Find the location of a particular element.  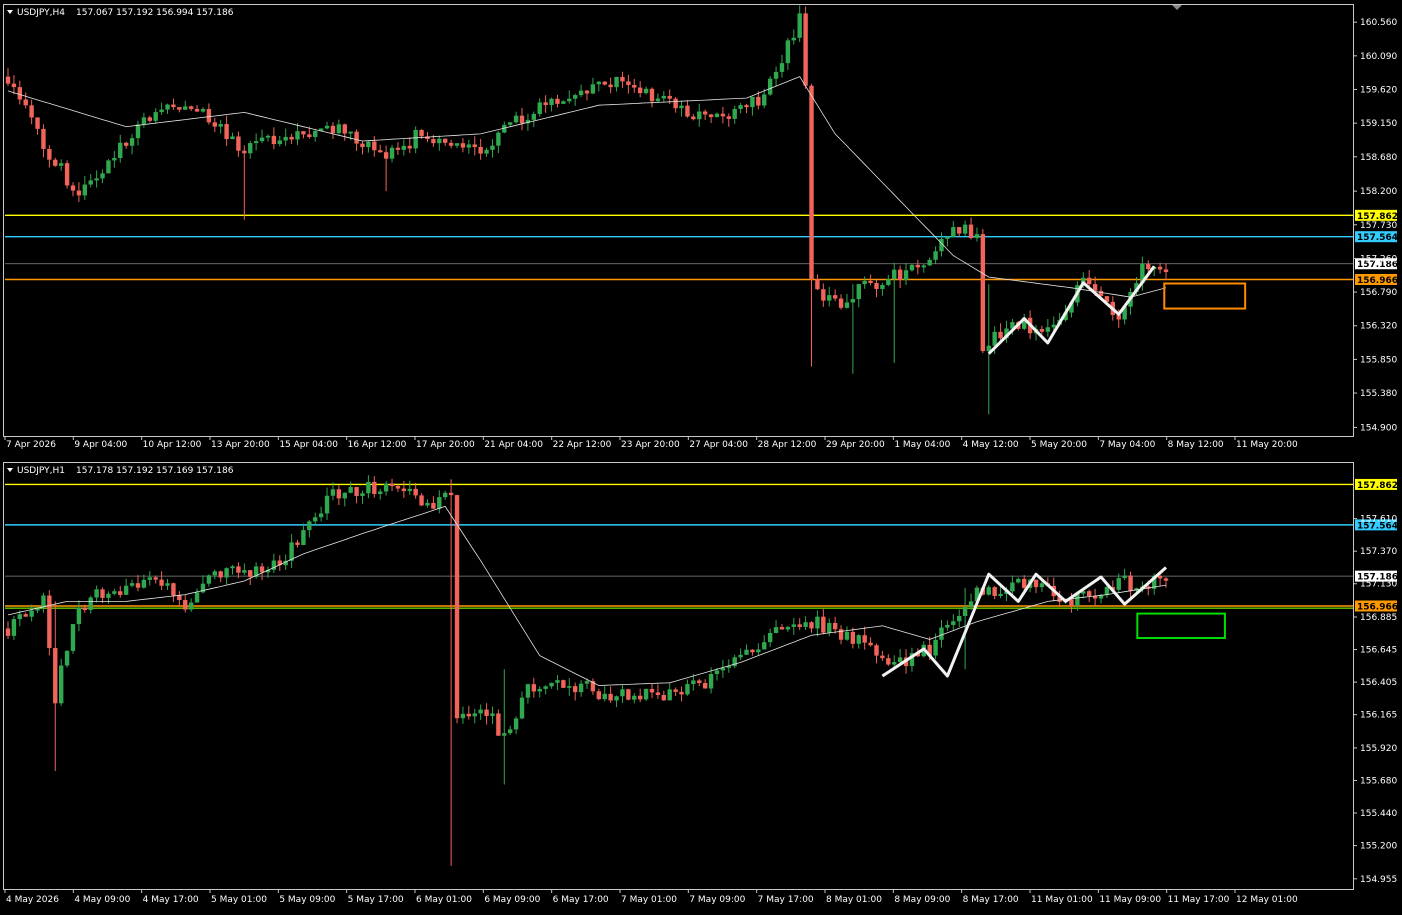

time-tick-label: 4 May 2026 is located at coordinates (32, 900).